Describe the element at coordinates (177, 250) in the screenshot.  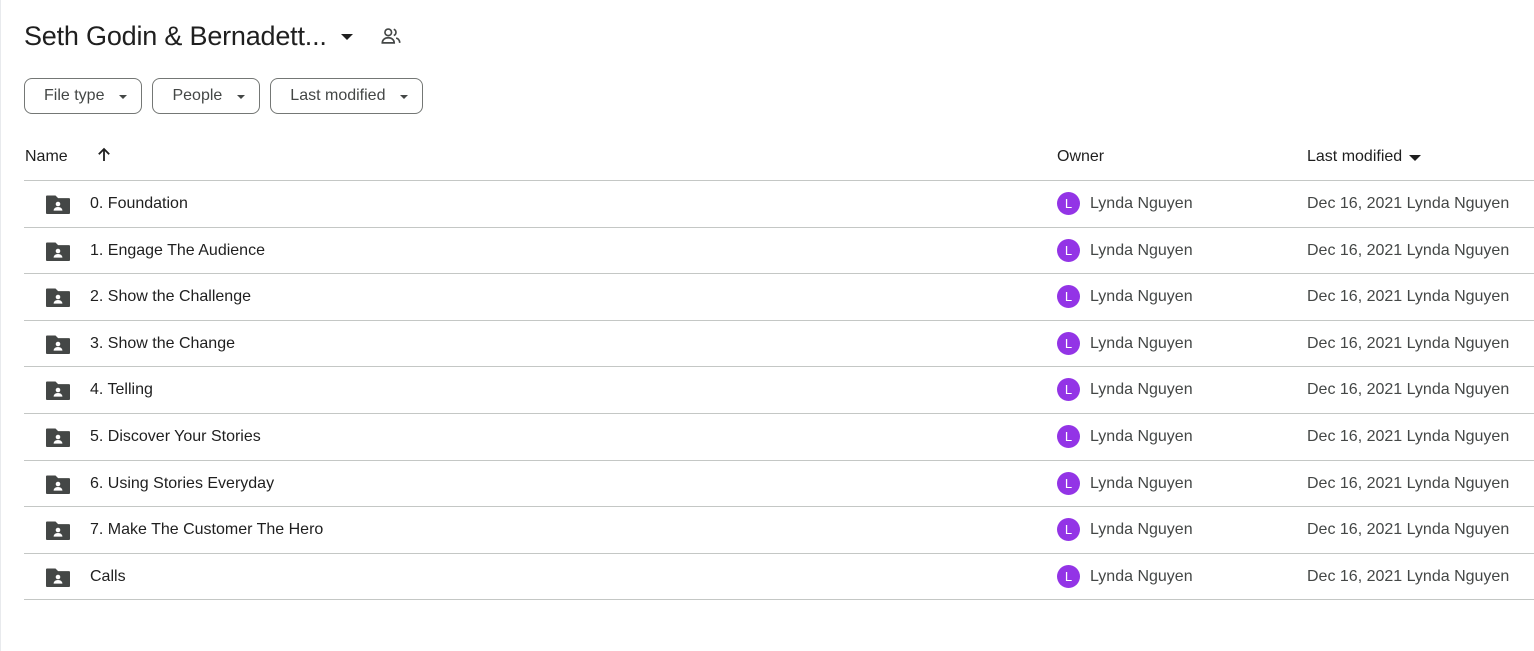
I see `file-name: 1. Engage The Audience` at that location.